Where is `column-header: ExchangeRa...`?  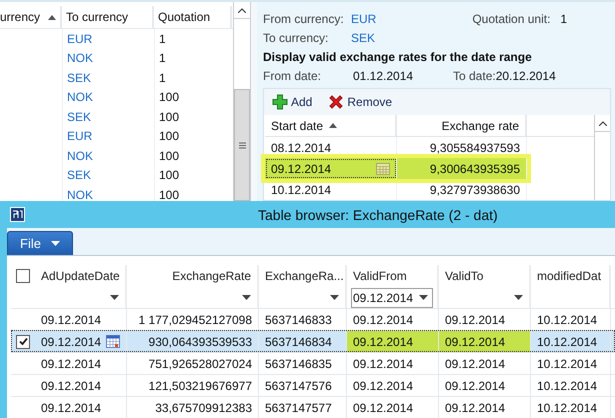
column-header: ExchangeRa... is located at coordinates (303, 276).